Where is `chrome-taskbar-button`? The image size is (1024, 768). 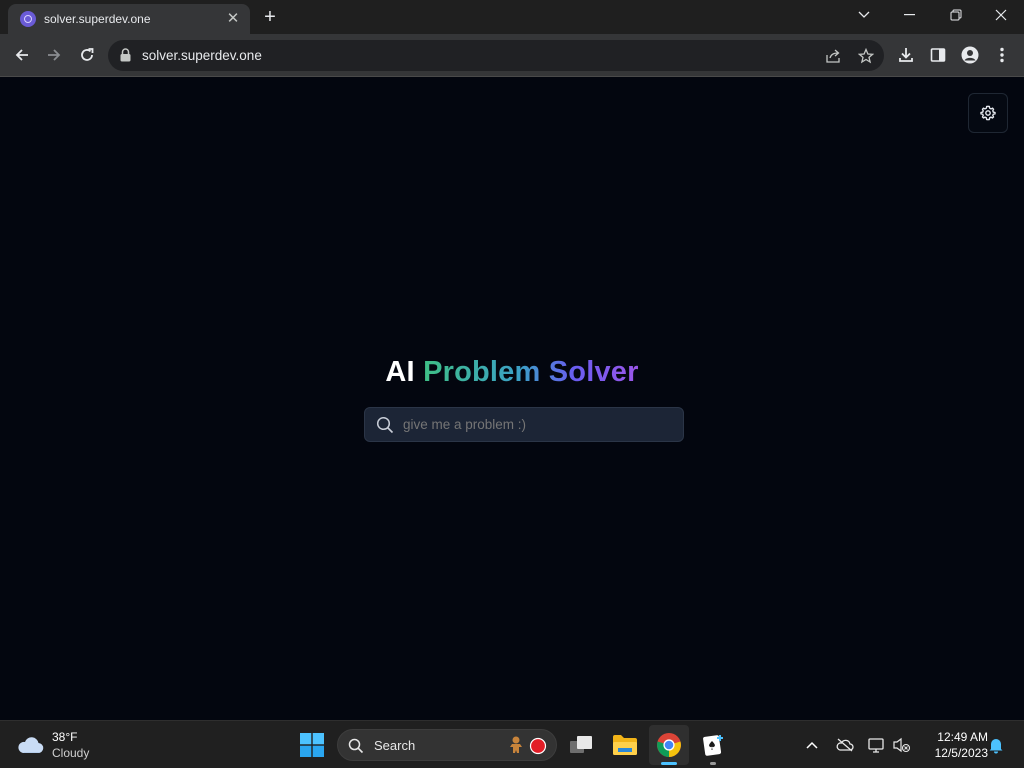
chrome-taskbar-button is located at coordinates (669, 745).